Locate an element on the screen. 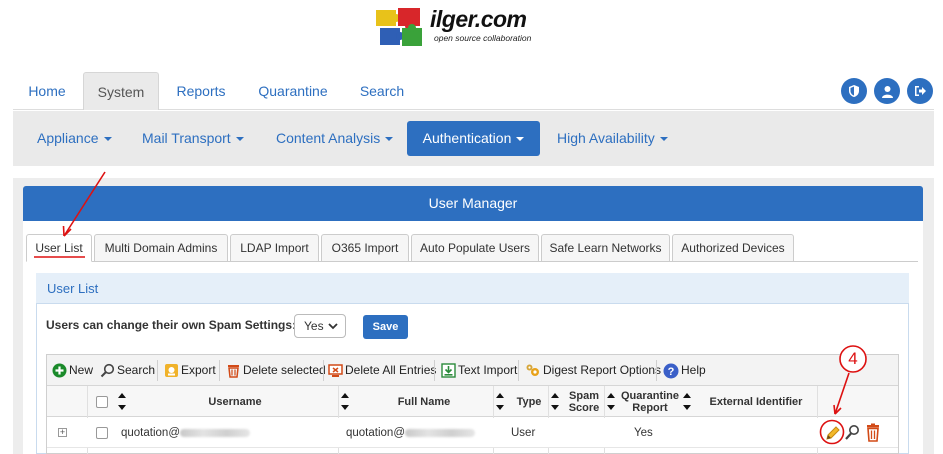  user-list-heading: User List is located at coordinates (472, 288).